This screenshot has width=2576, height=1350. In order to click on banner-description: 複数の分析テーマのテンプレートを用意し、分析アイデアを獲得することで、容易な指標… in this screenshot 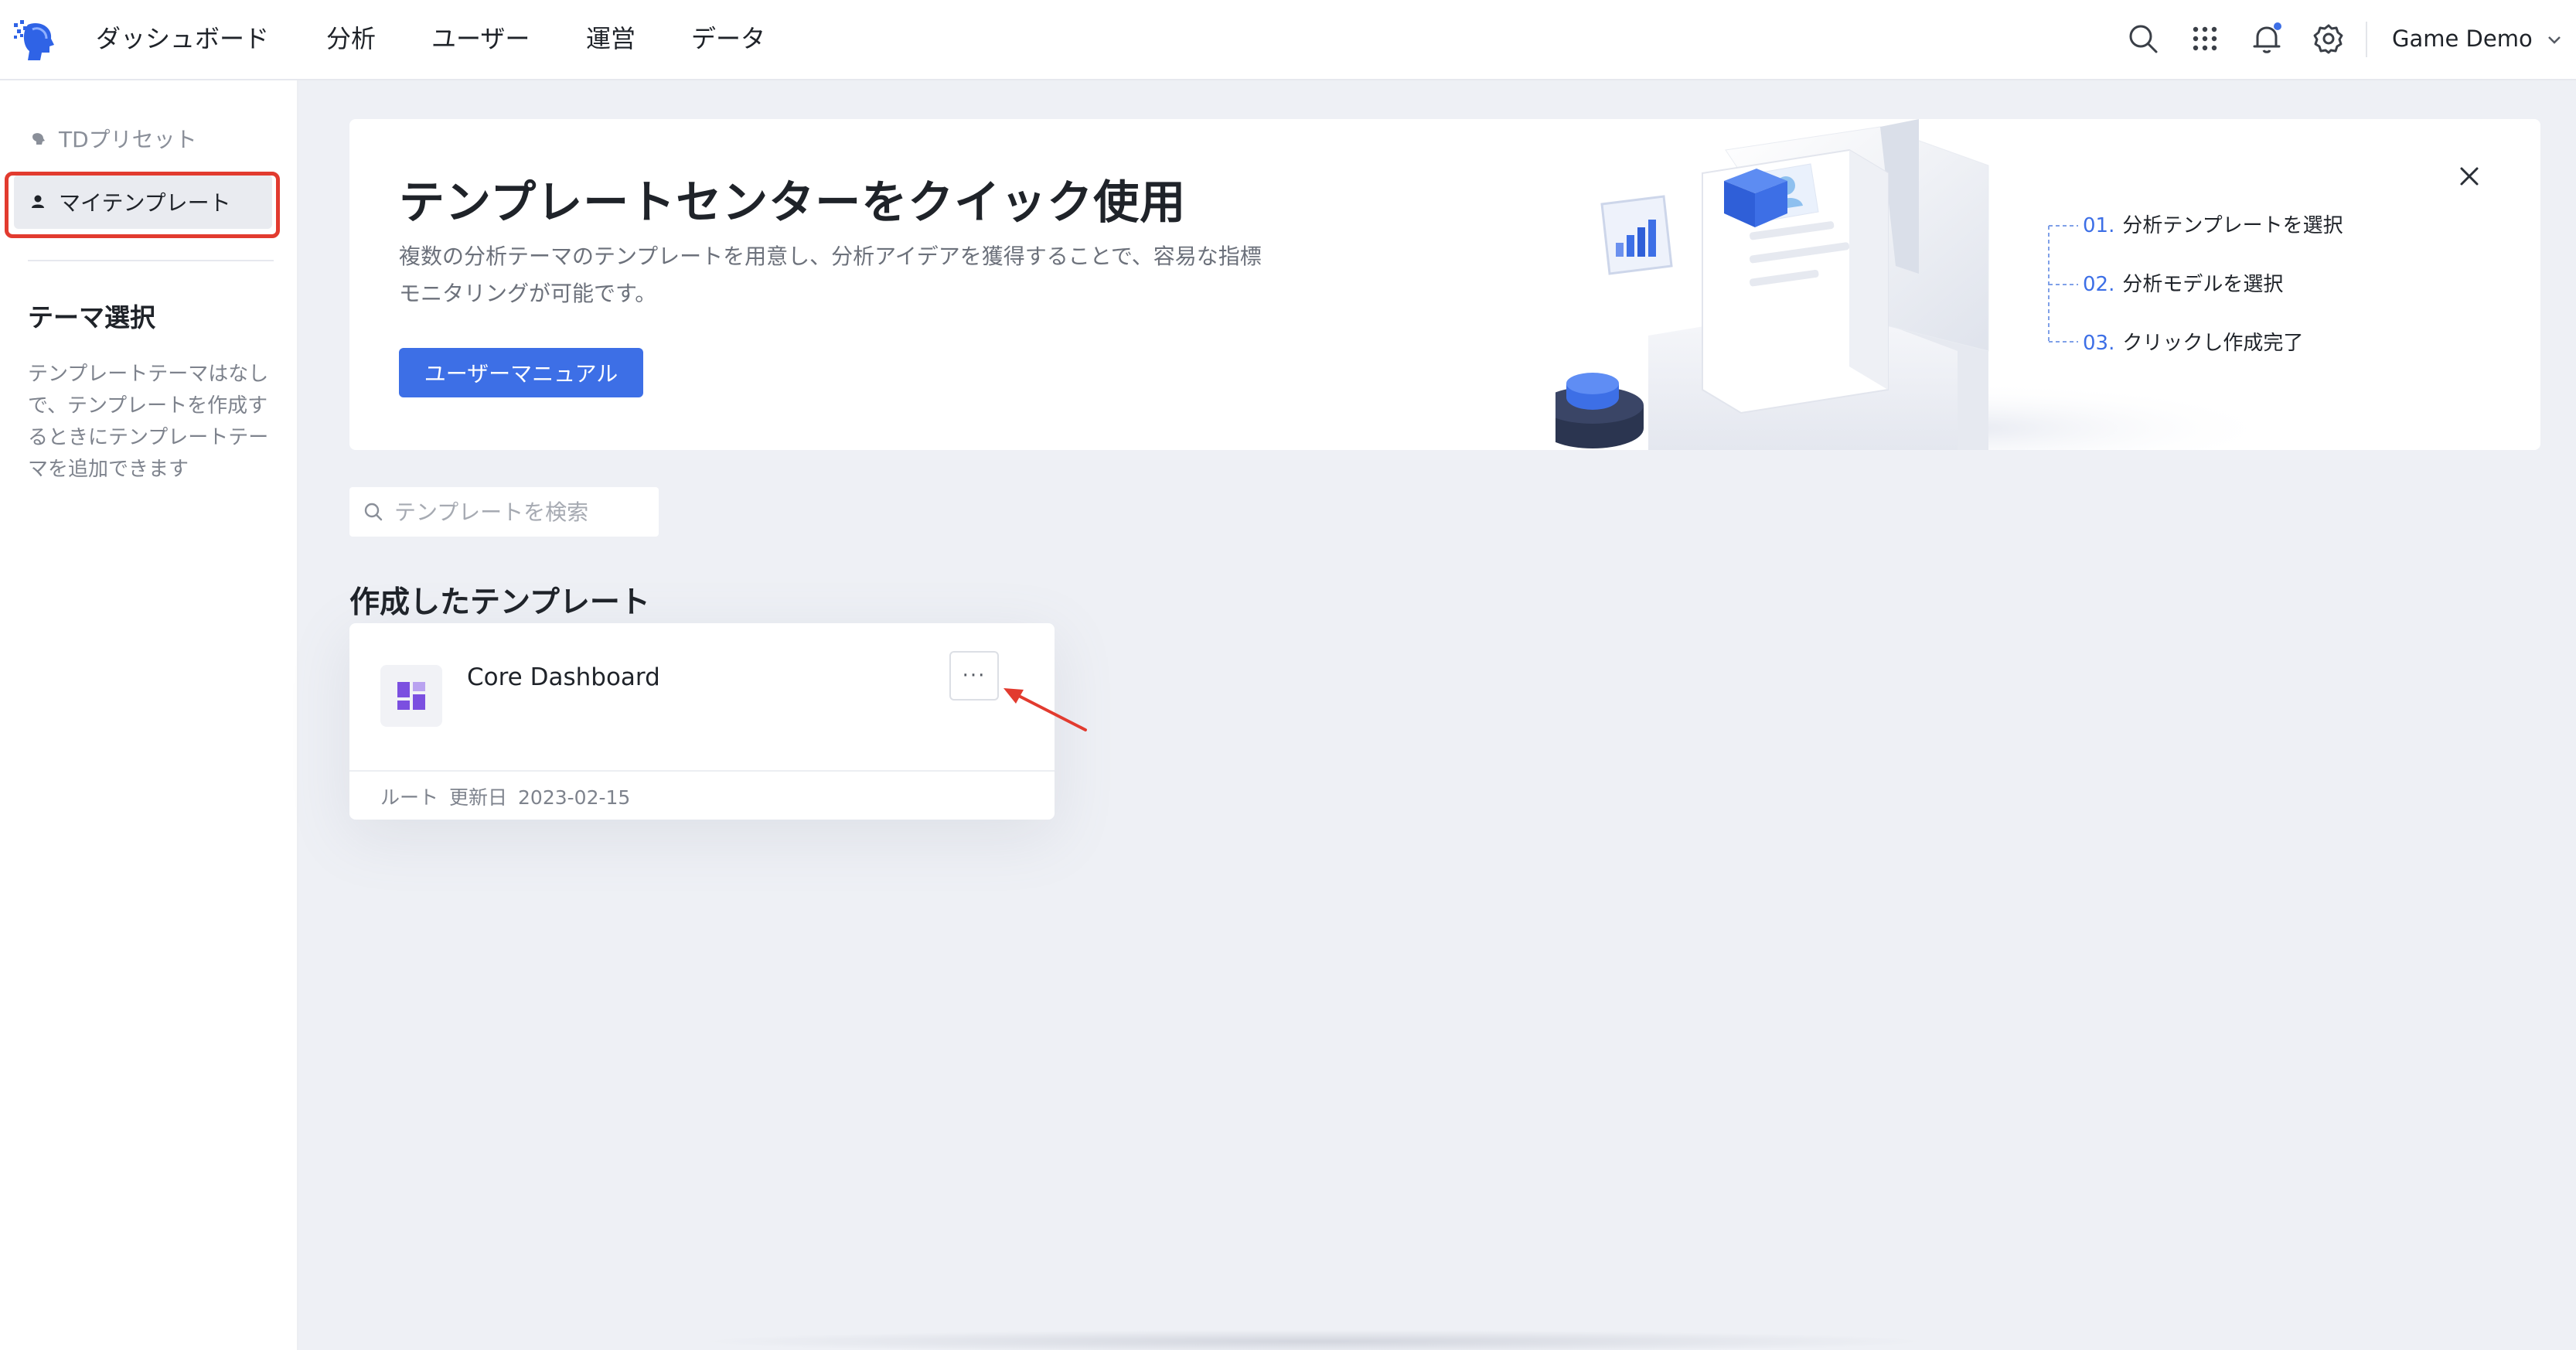, I will do `click(831, 275)`.